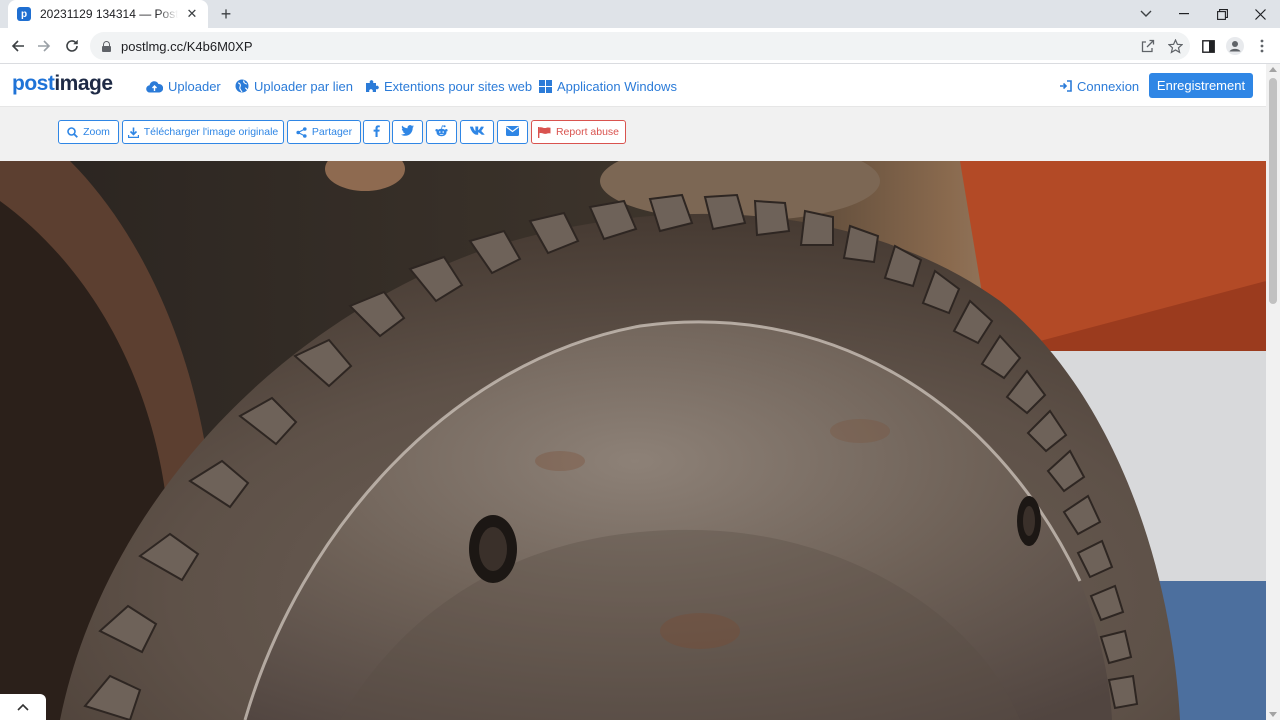 The height and width of the screenshot is (720, 1280). Describe the element at coordinates (1273, 392) in the screenshot. I see `page-scrollbar` at that location.